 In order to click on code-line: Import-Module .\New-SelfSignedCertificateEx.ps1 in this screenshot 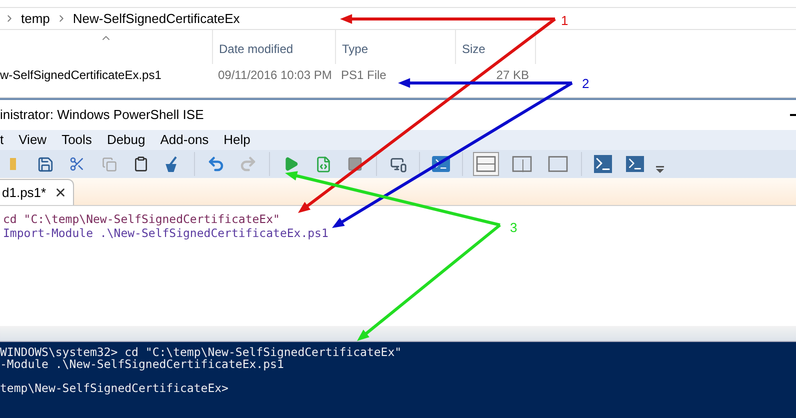, I will do `click(165, 233)`.